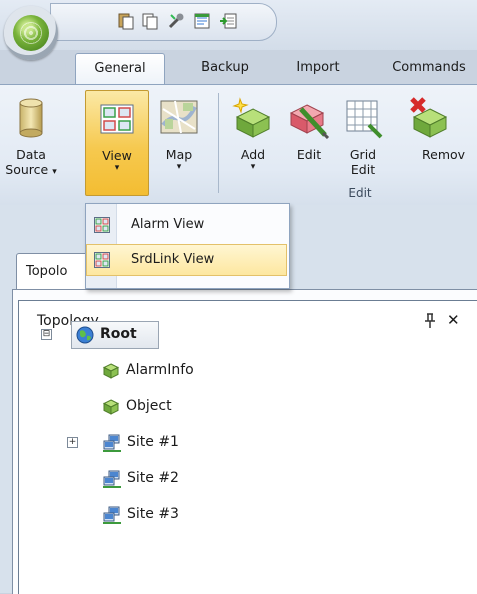 This screenshot has width=477, height=594. What do you see at coordinates (117, 155) in the screenshot?
I see `view-label: View` at bounding box center [117, 155].